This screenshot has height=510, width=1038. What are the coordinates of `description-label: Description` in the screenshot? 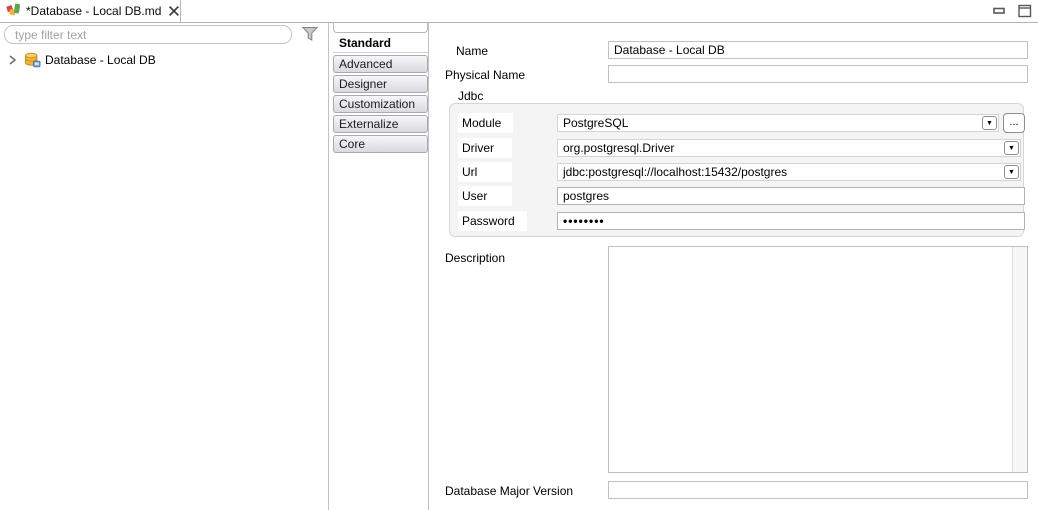 It's located at (475, 258).